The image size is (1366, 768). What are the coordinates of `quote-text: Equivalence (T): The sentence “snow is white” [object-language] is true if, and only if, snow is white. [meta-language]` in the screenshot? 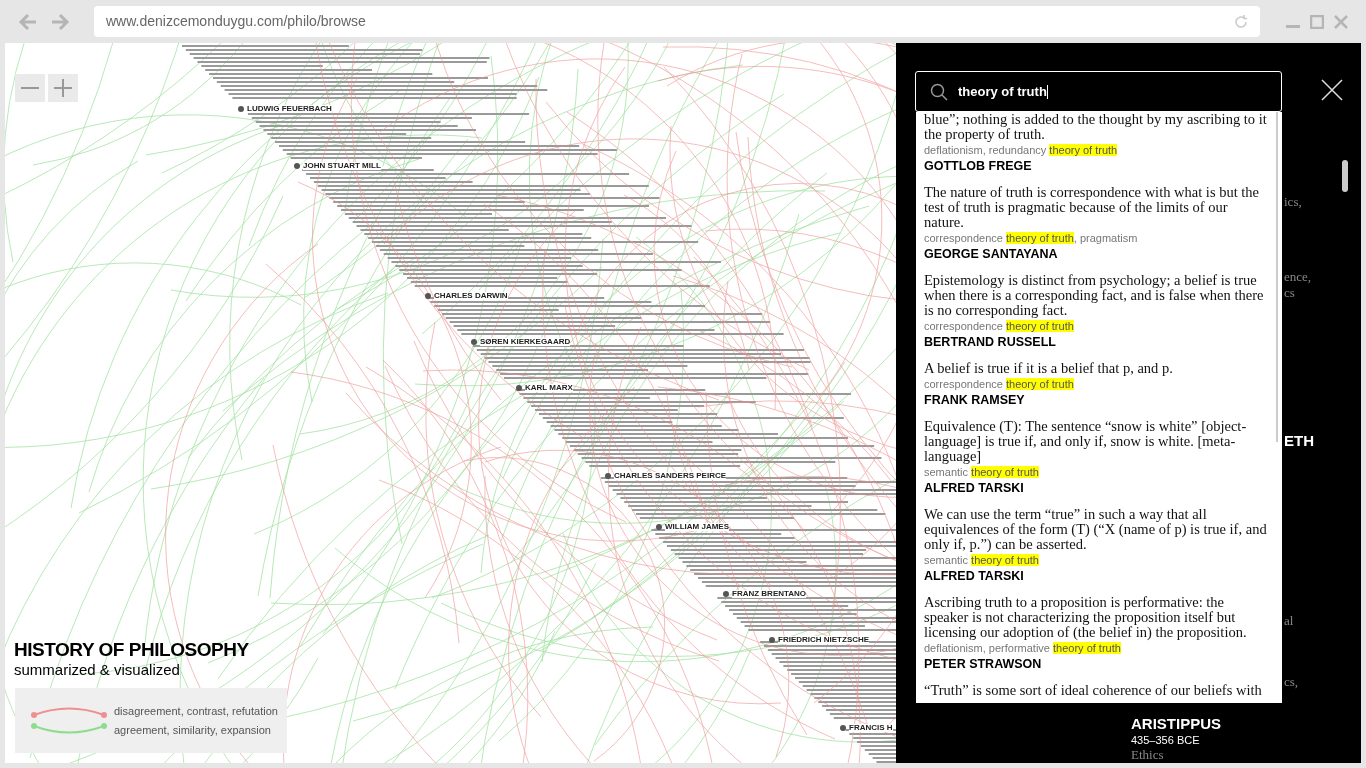 It's located at (1086, 441).